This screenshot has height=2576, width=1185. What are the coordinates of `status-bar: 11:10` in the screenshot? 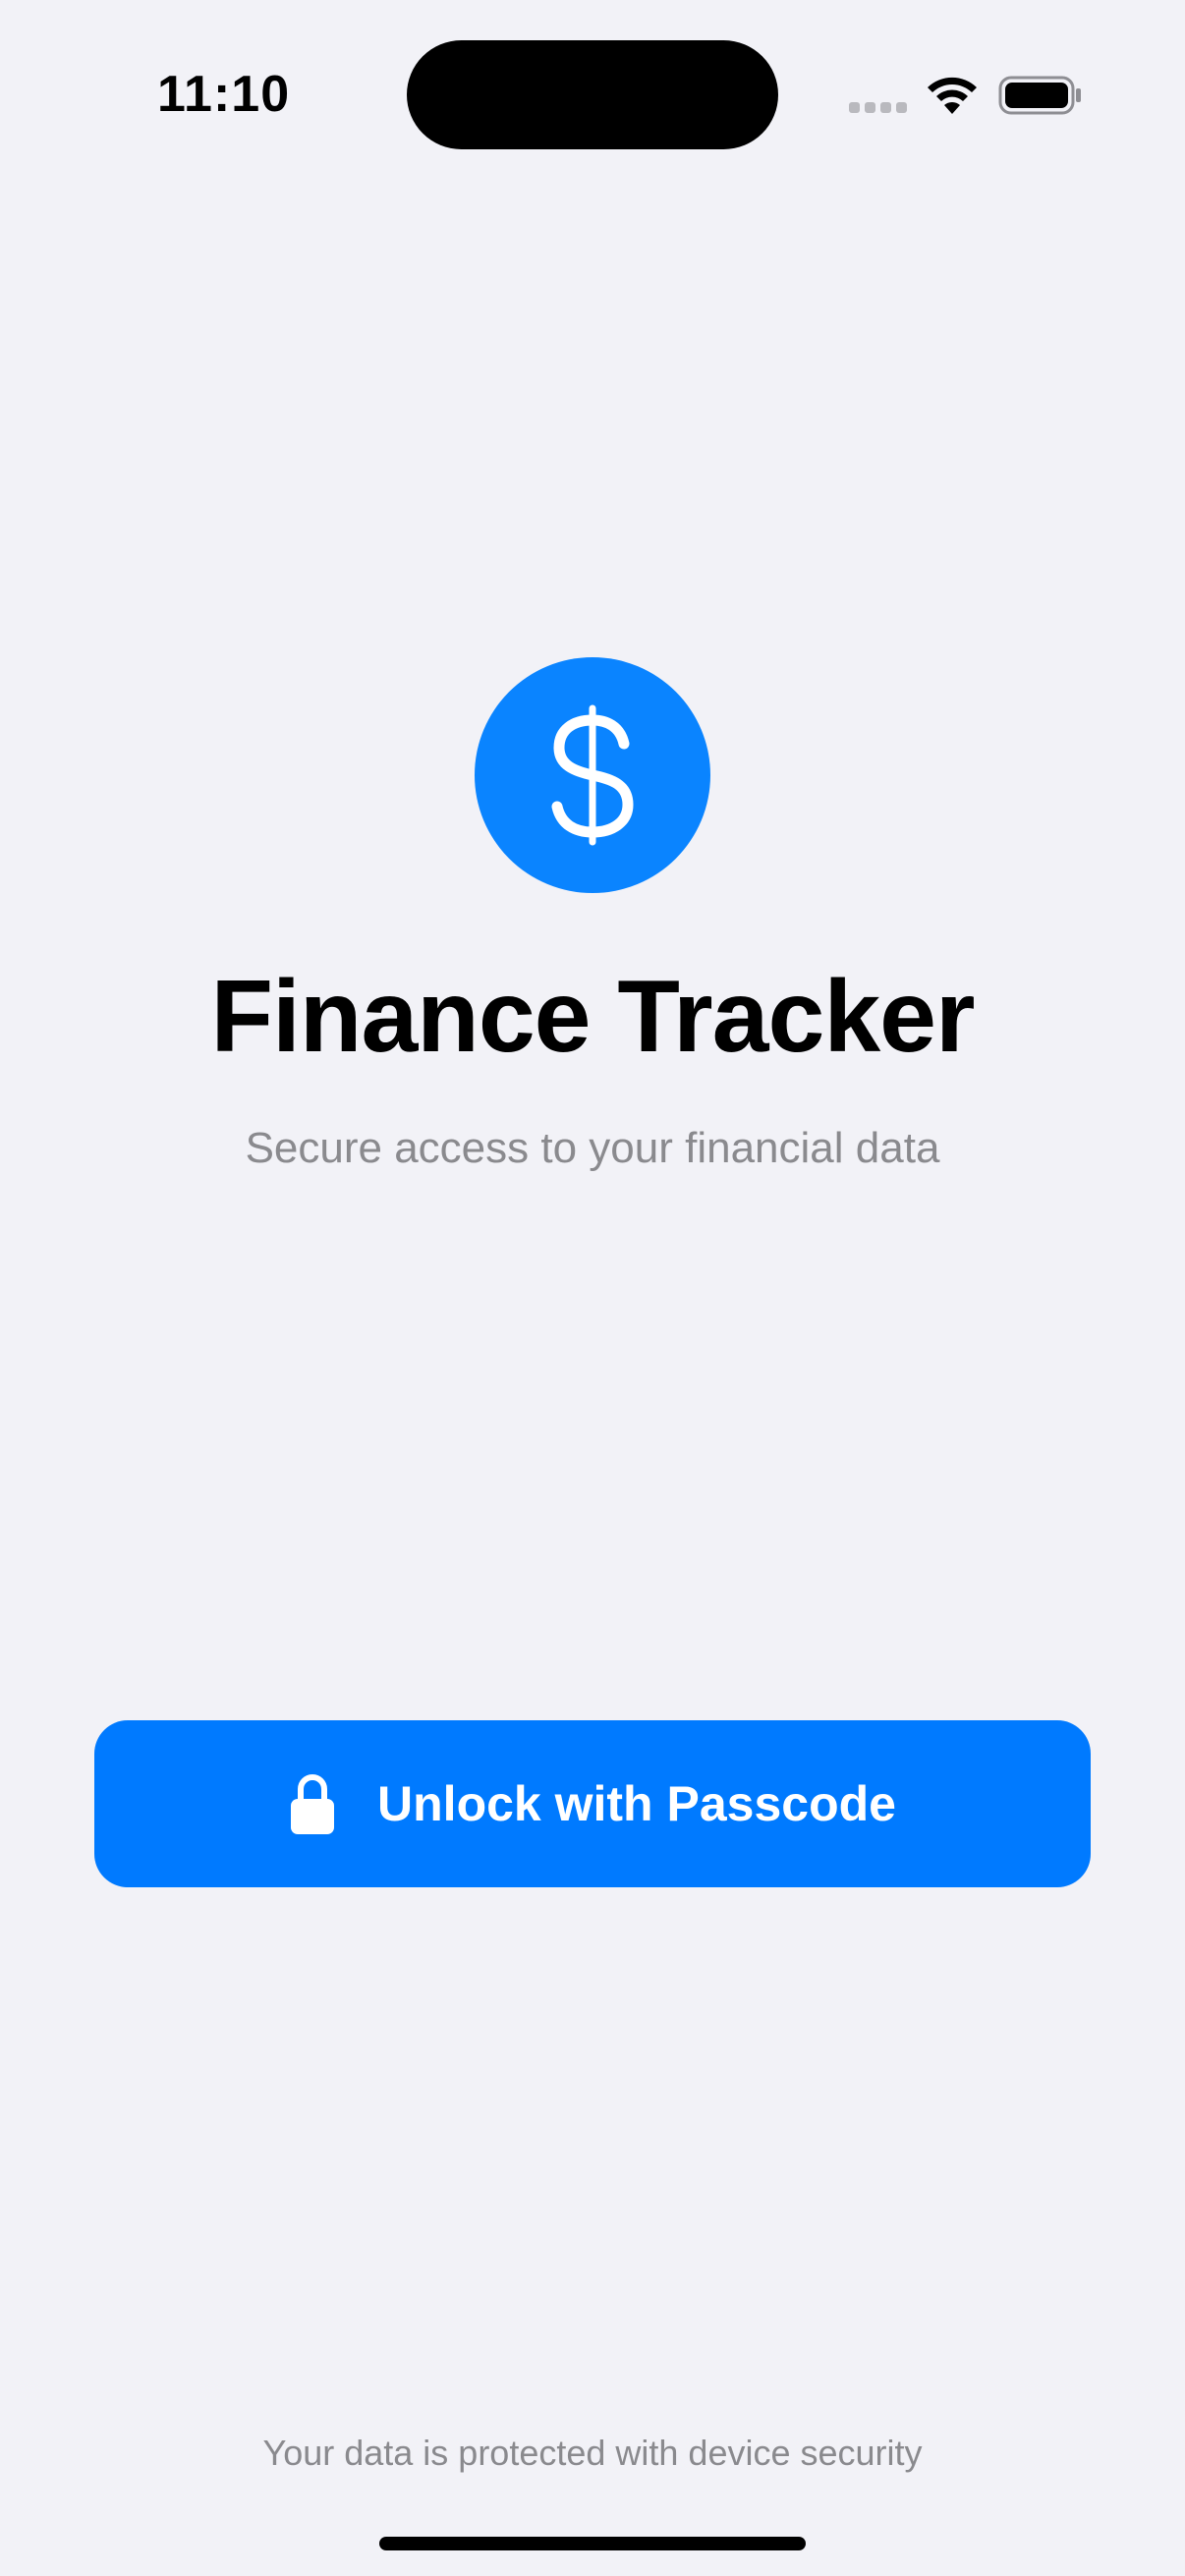 It's located at (592, 93).